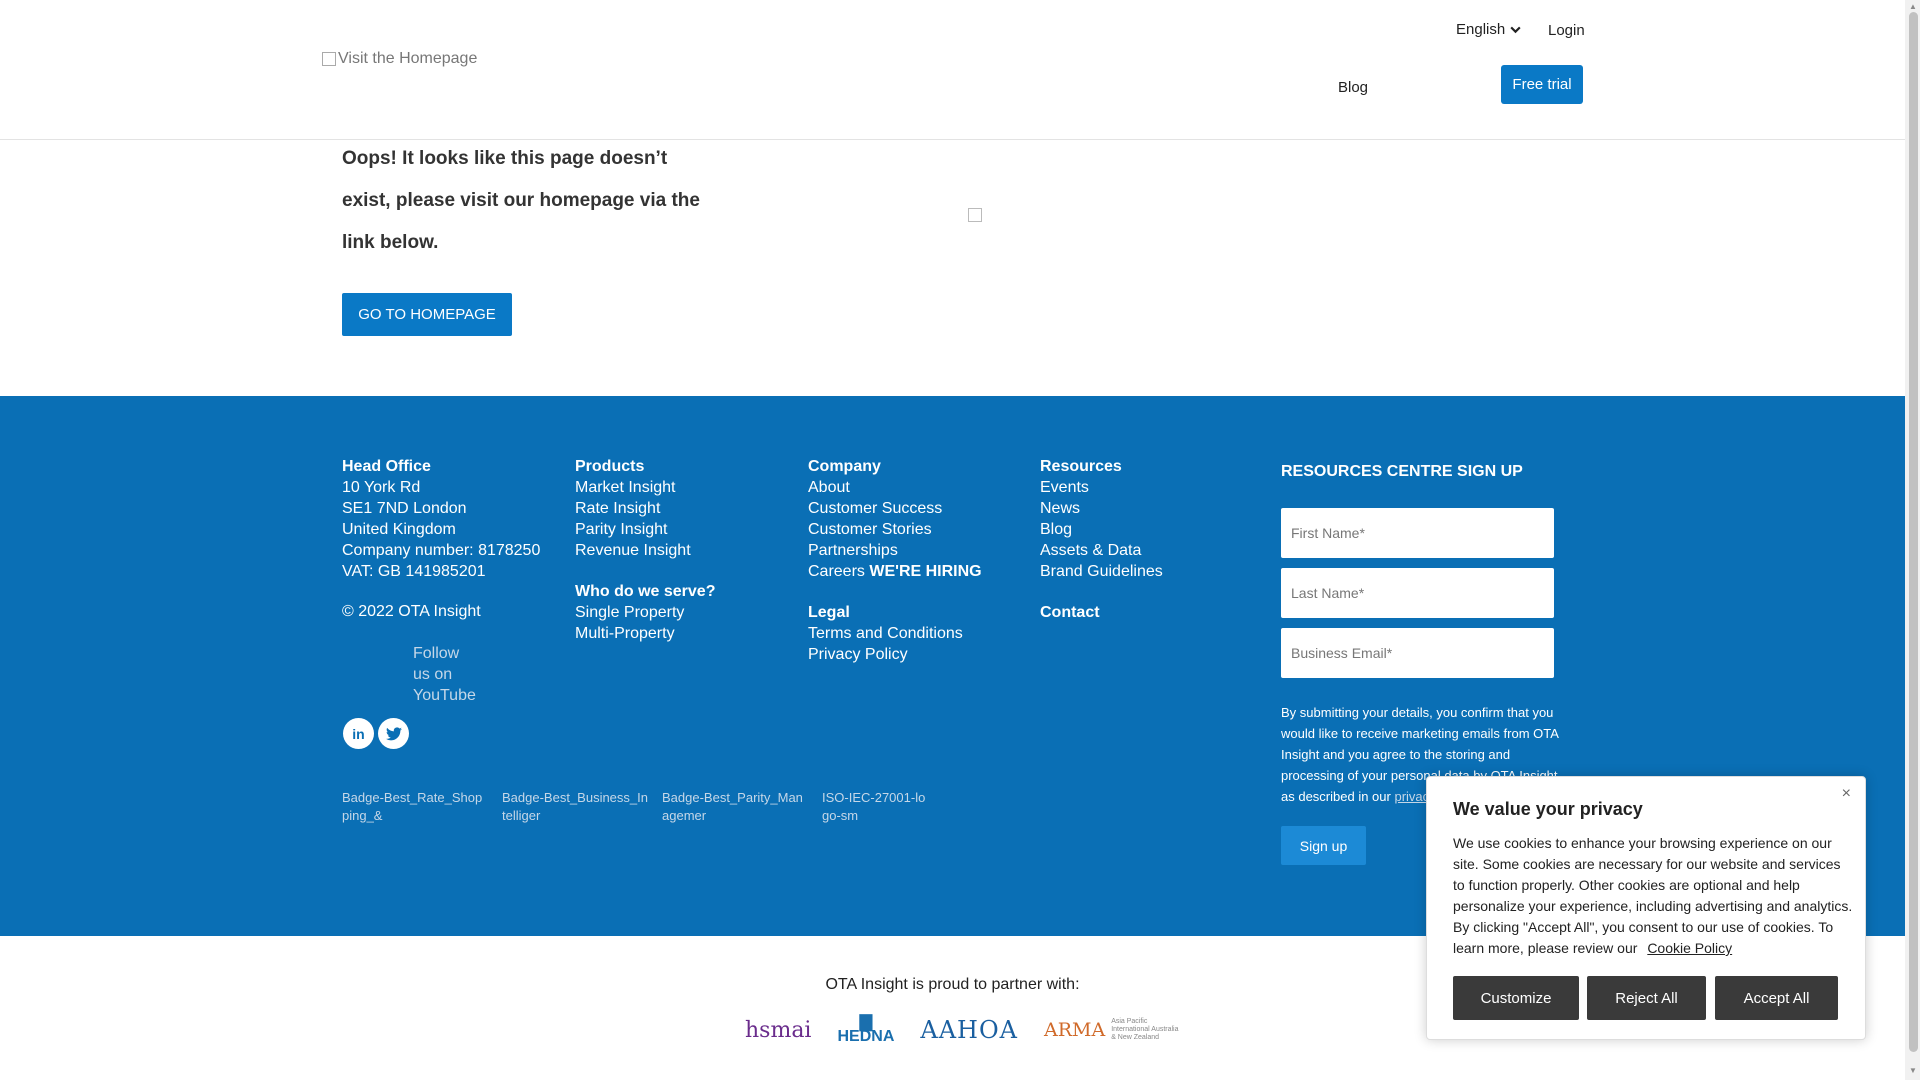  Describe the element at coordinates (1689, 948) in the screenshot. I see `cookie-policy-link: Cookie Policy` at that location.